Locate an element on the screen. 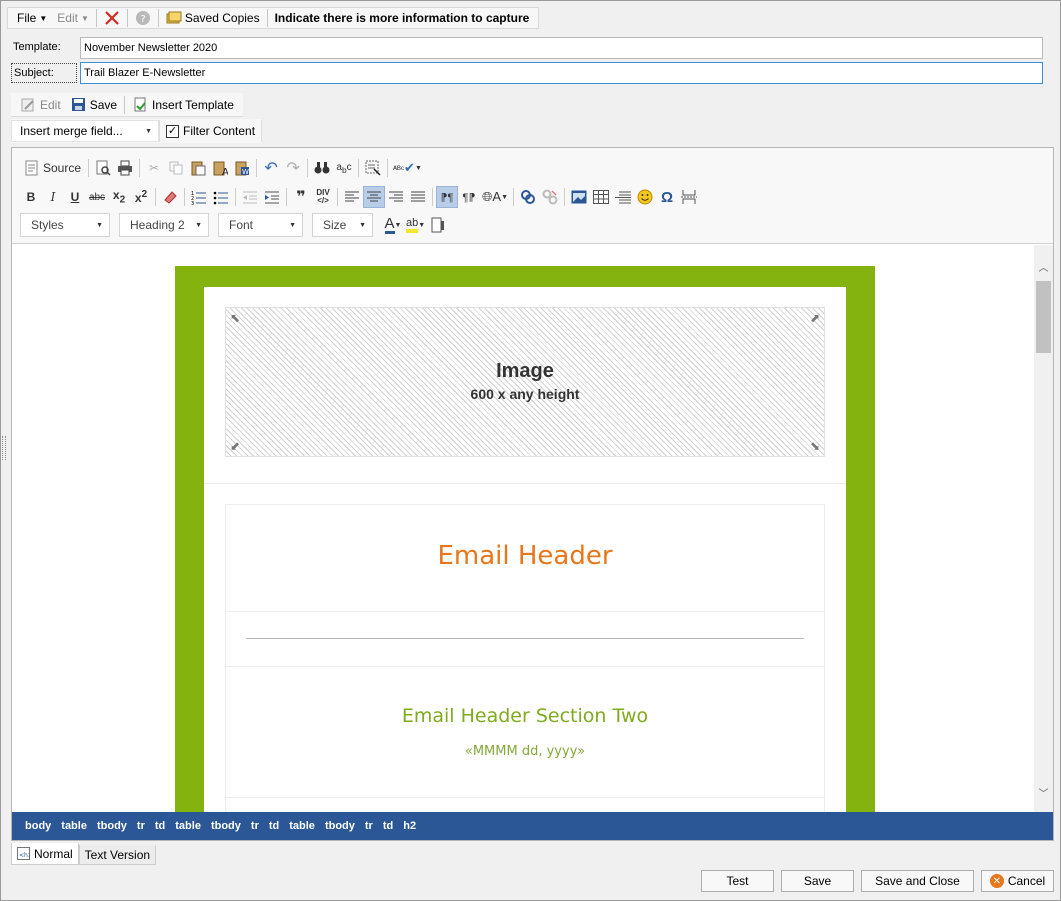 Image resolution: width=1061 pixels, height=901 pixels. special-char-button: Ω is located at coordinates (667, 197).